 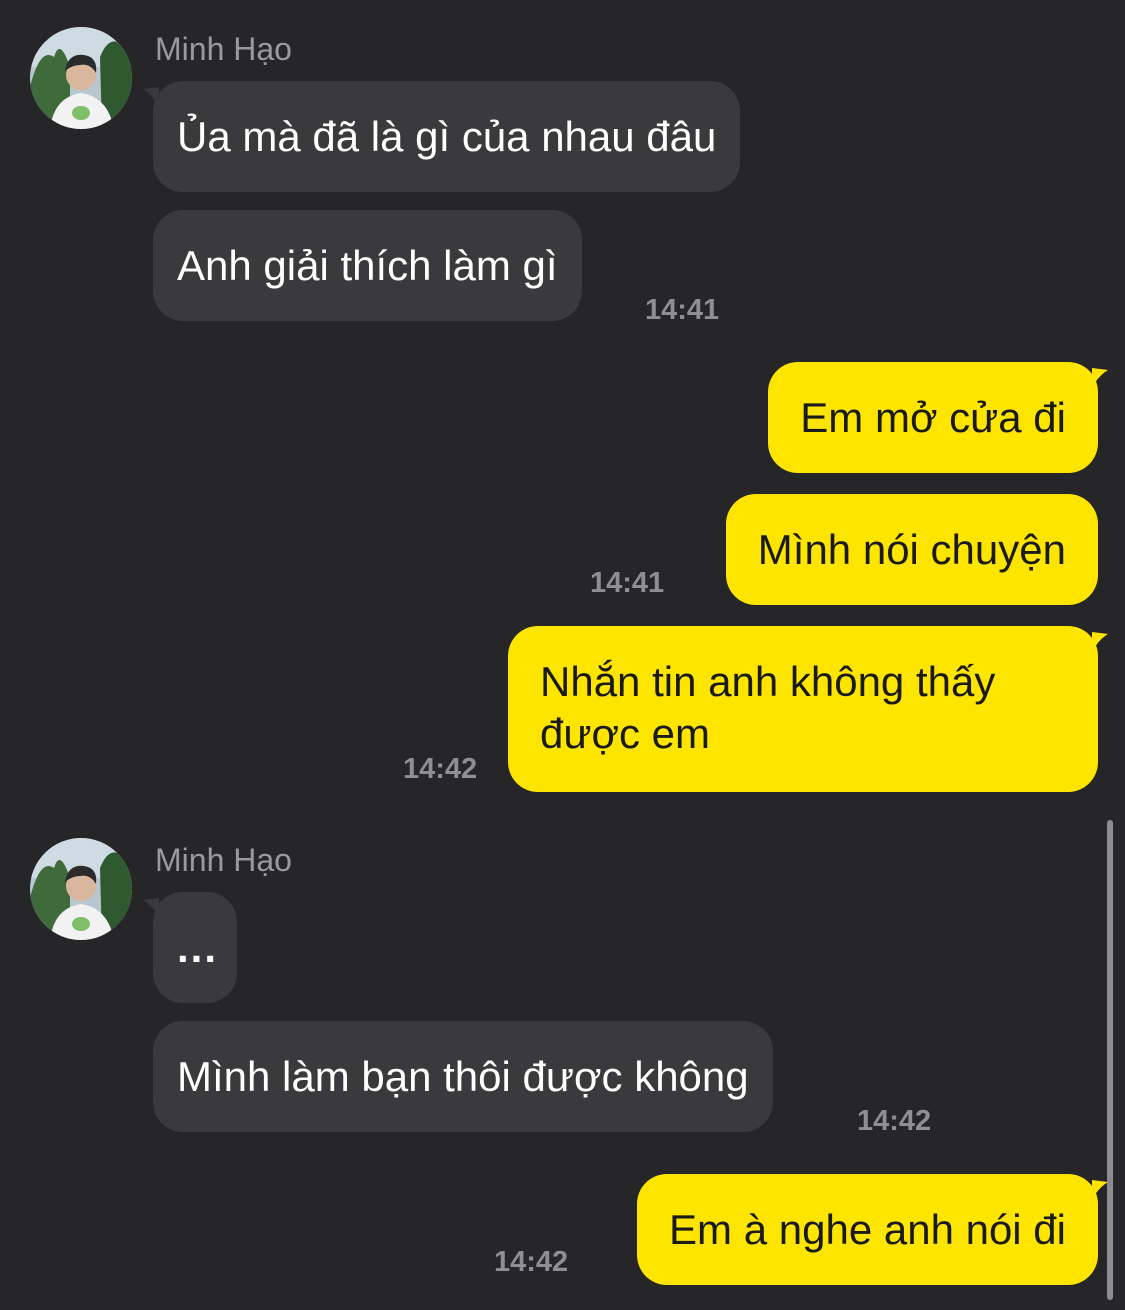 What do you see at coordinates (933, 417) in the screenshot?
I see `message-text: Em mở cửa đi` at bounding box center [933, 417].